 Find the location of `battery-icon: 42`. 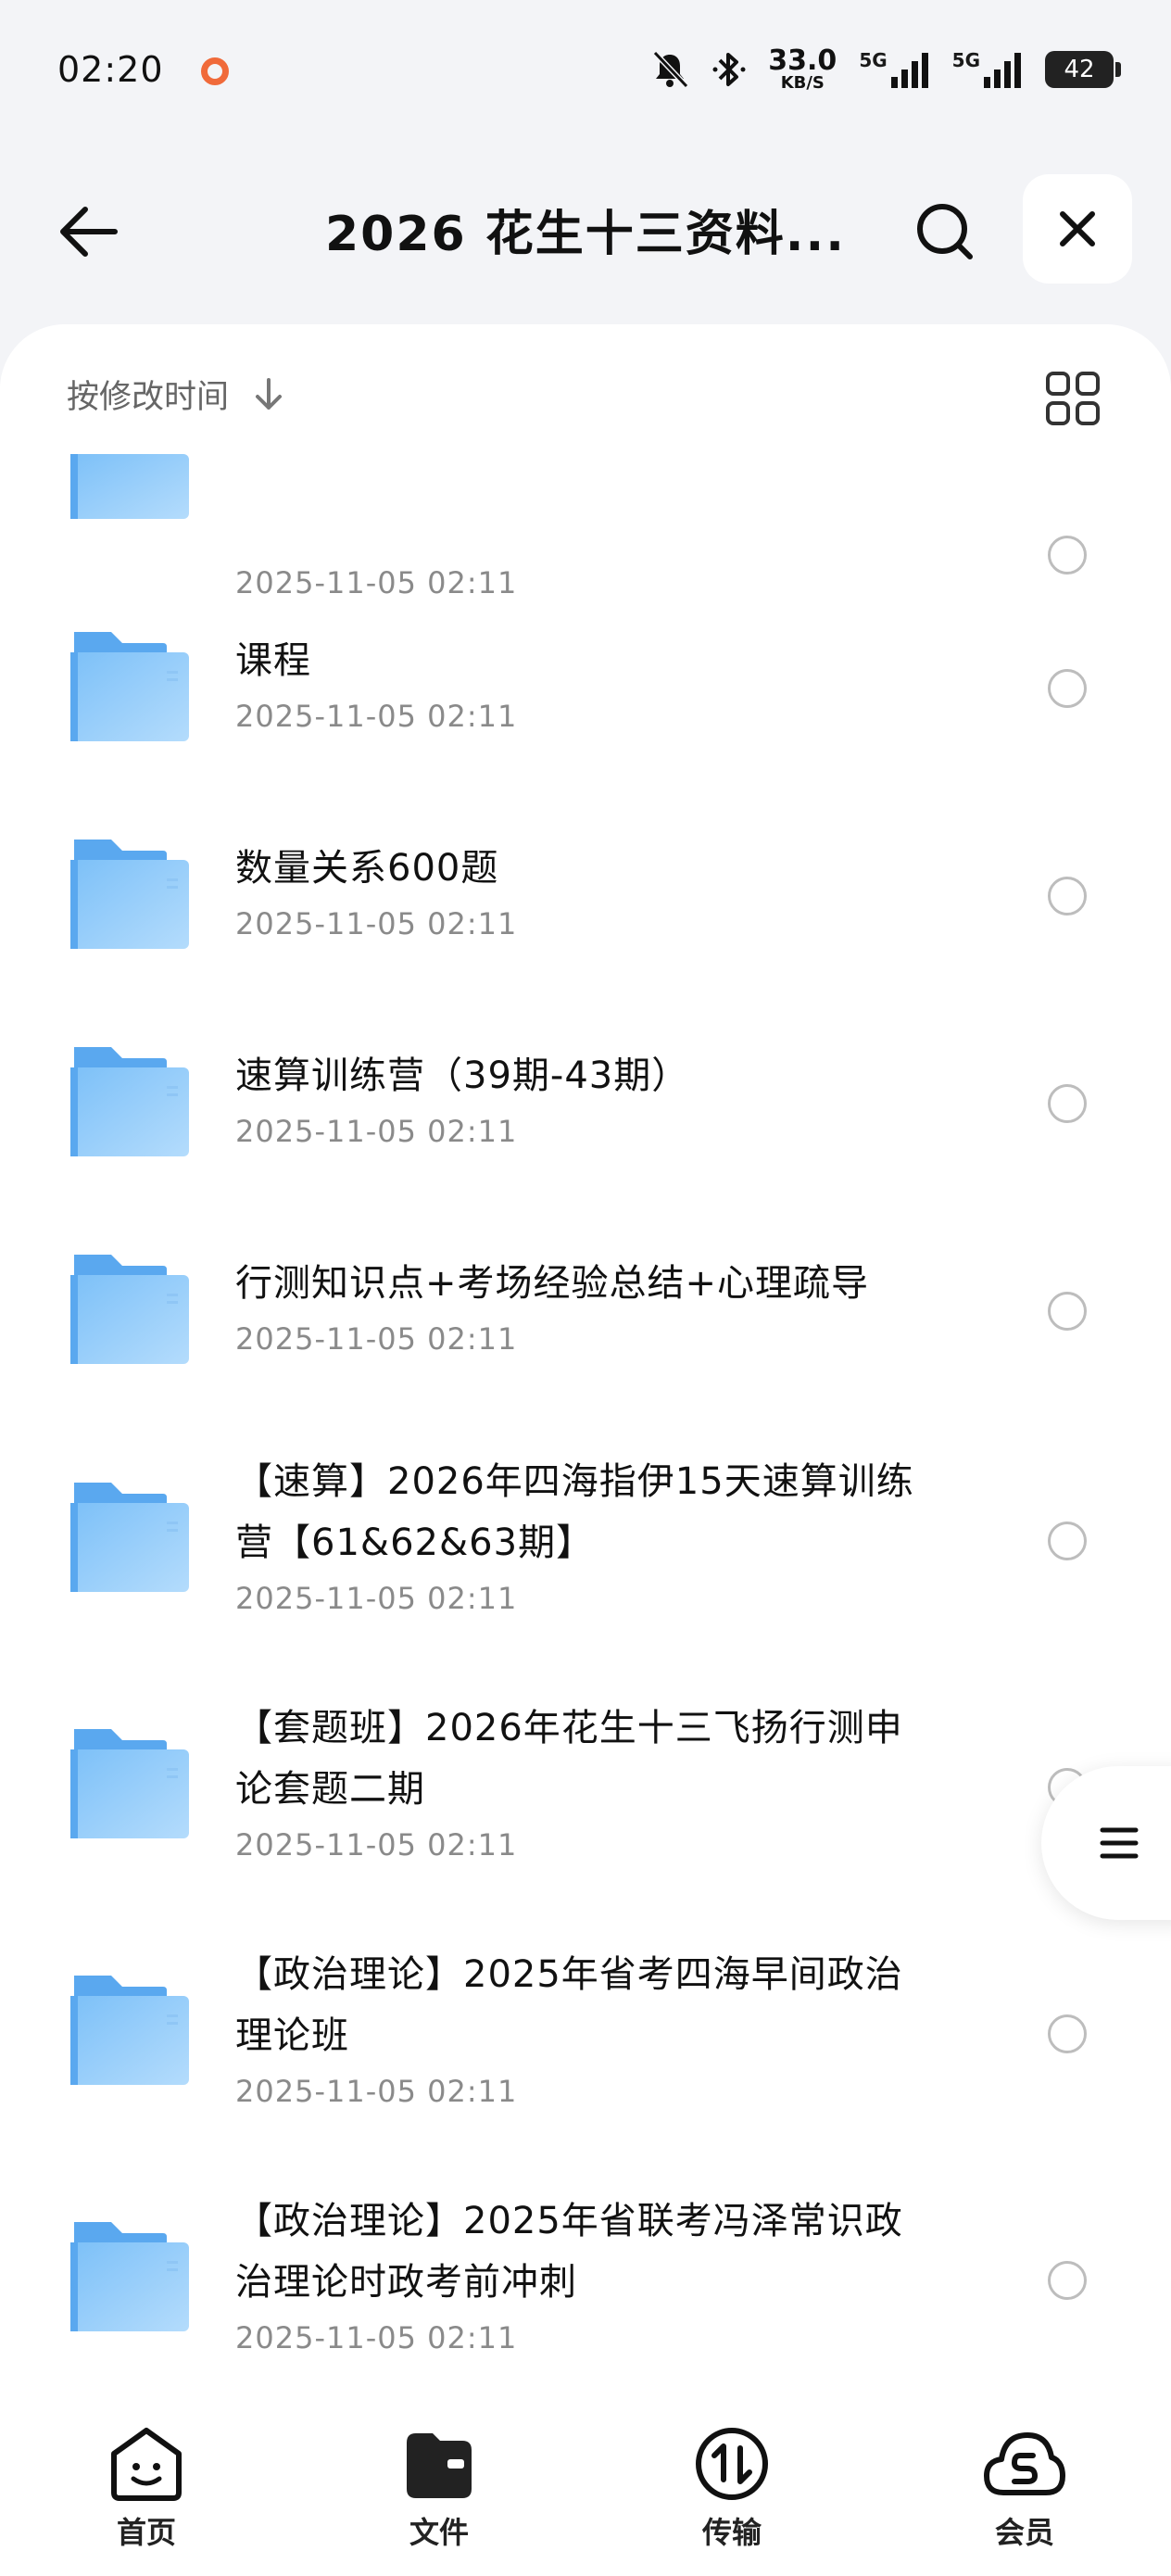

battery-icon: 42 is located at coordinates (1083, 69).